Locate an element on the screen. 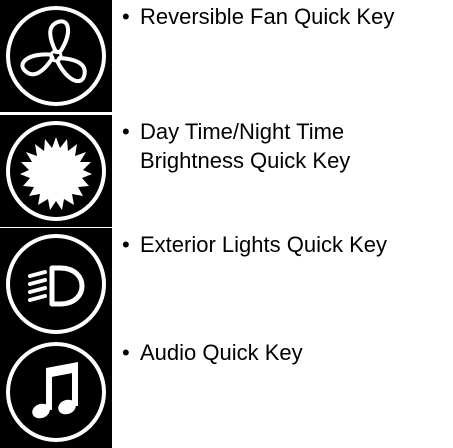 Image resolution: width=453 pixels, height=448 pixels. audio-quick-key-tile is located at coordinates (56, 392).